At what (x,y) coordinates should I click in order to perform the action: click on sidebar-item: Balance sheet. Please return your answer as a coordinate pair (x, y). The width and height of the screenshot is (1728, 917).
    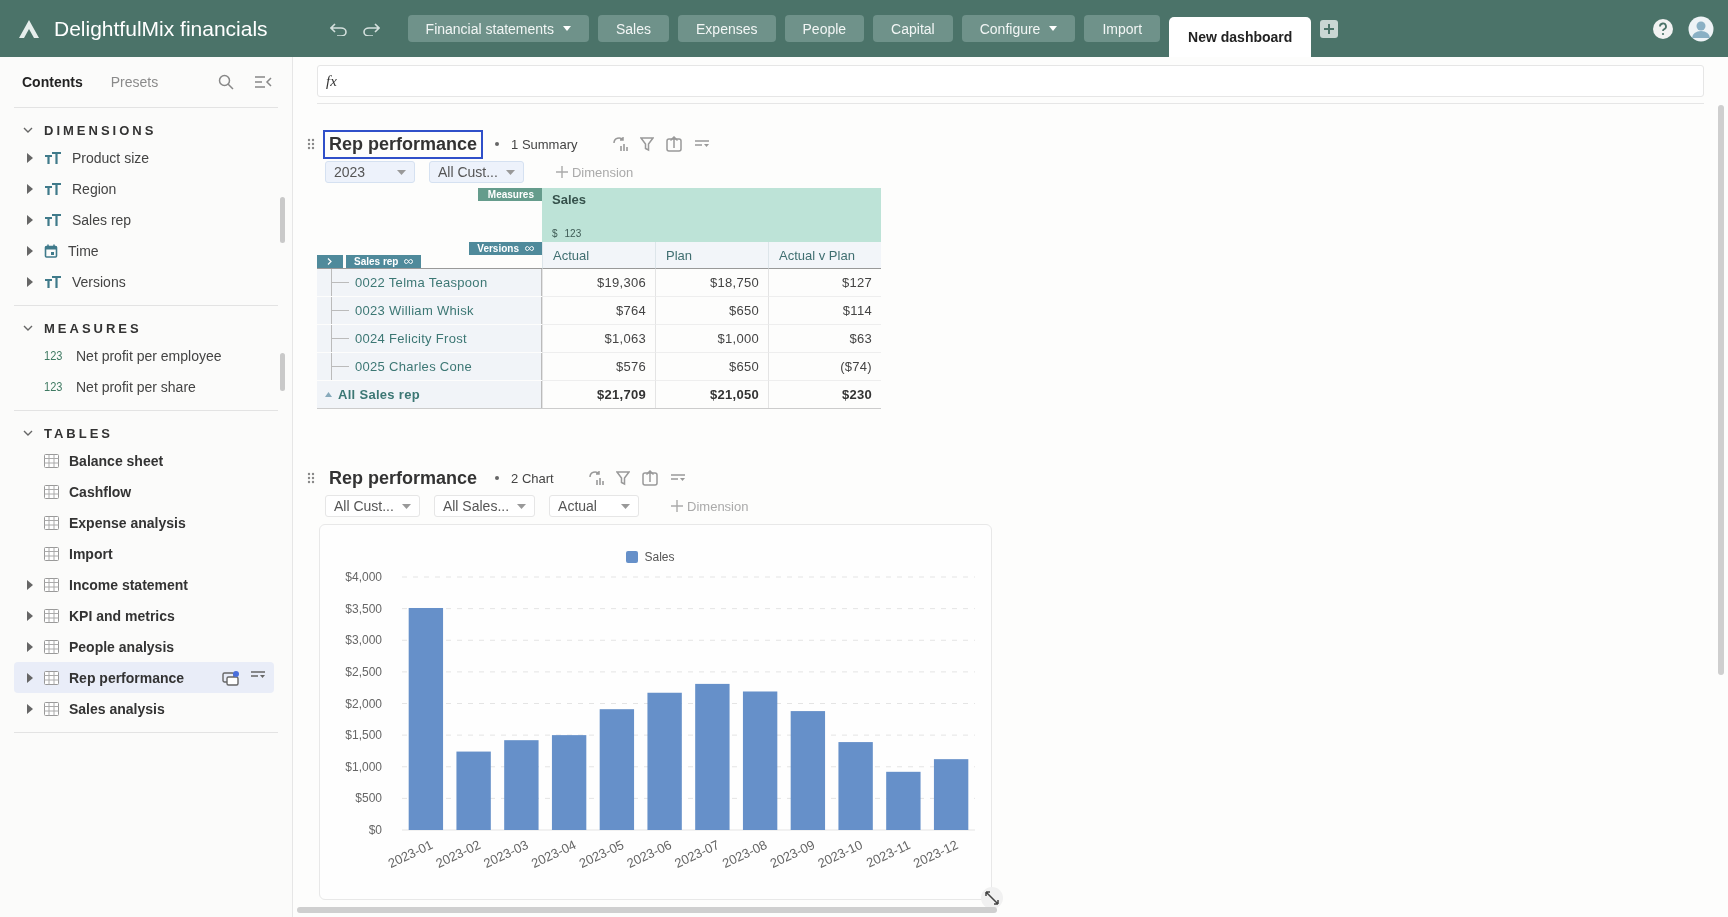
    Looking at the image, I should click on (144, 460).